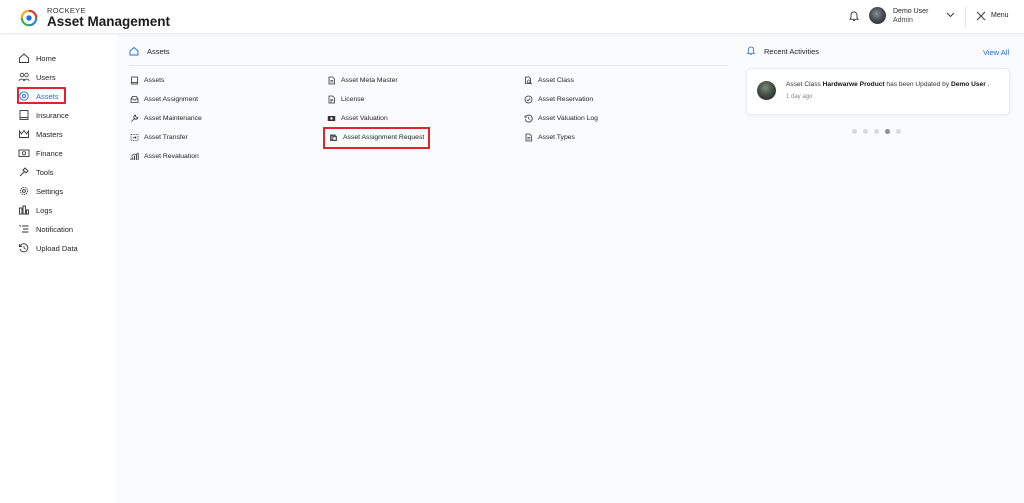  Describe the element at coordinates (49, 134) in the screenshot. I see `sidebar-item-label: Masters` at that location.